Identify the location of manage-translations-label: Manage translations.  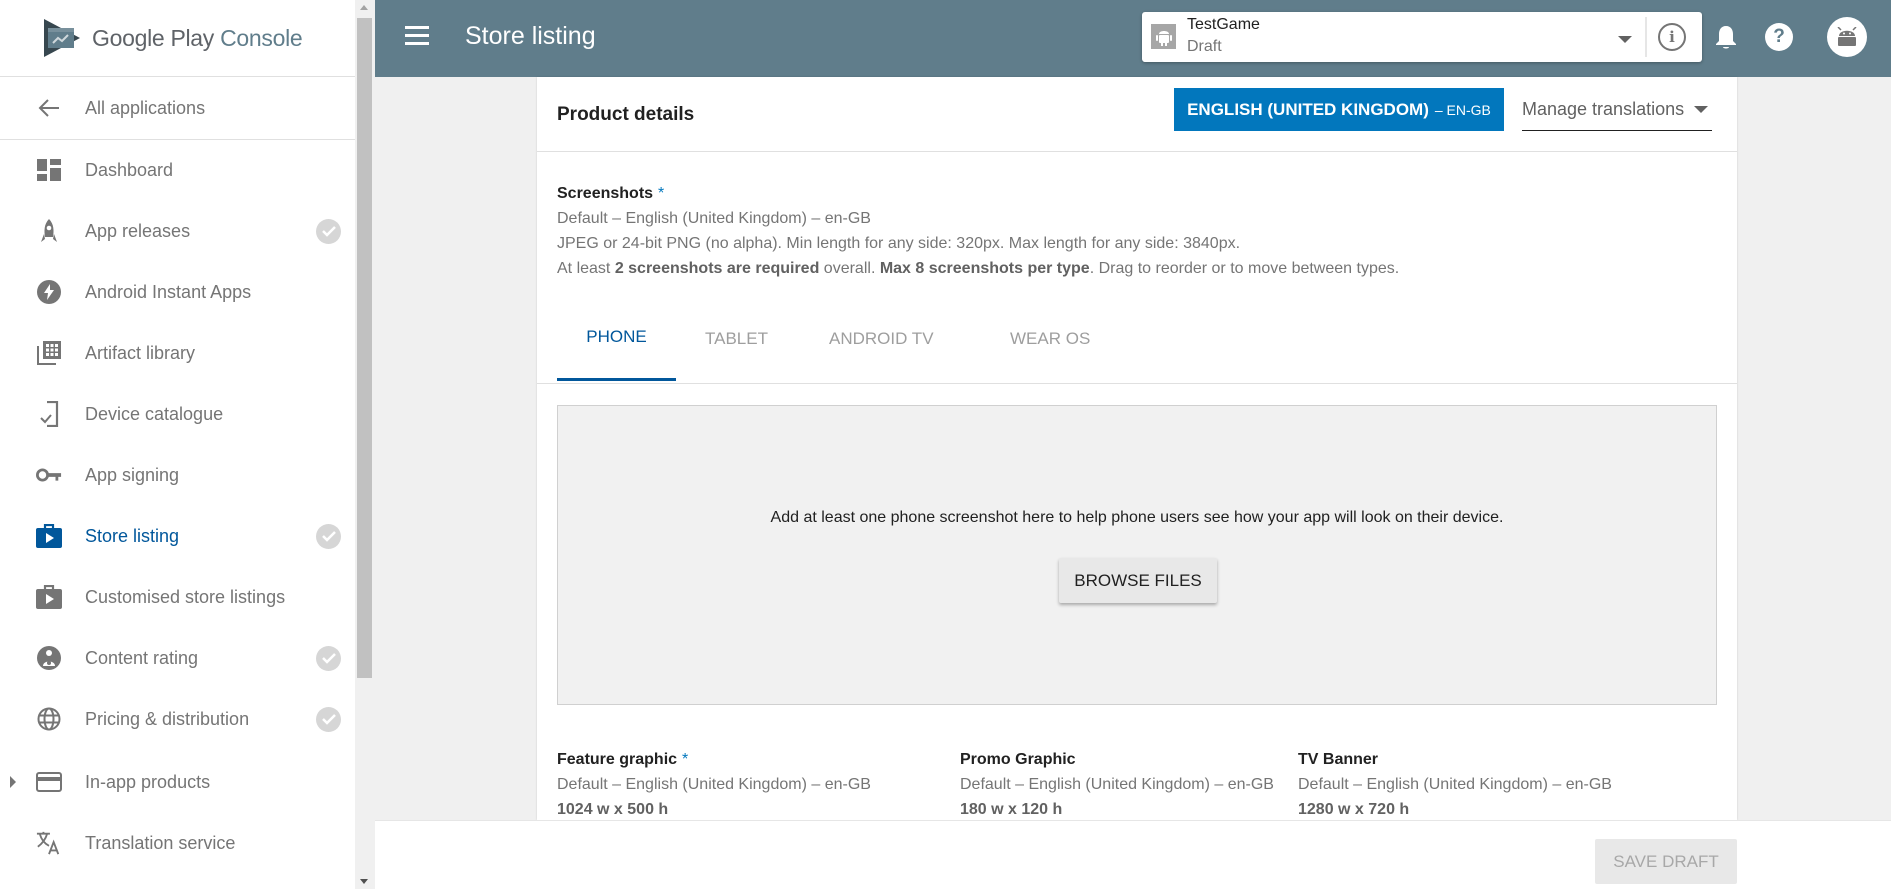
(1603, 108).